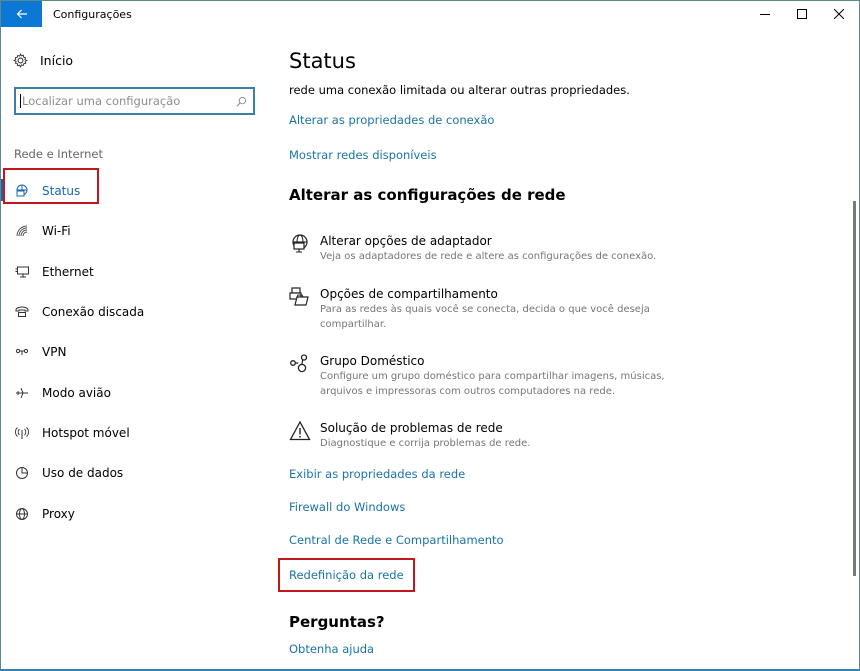 Image resolution: width=860 pixels, height=671 pixels. I want to click on search-box, so click(134, 101).